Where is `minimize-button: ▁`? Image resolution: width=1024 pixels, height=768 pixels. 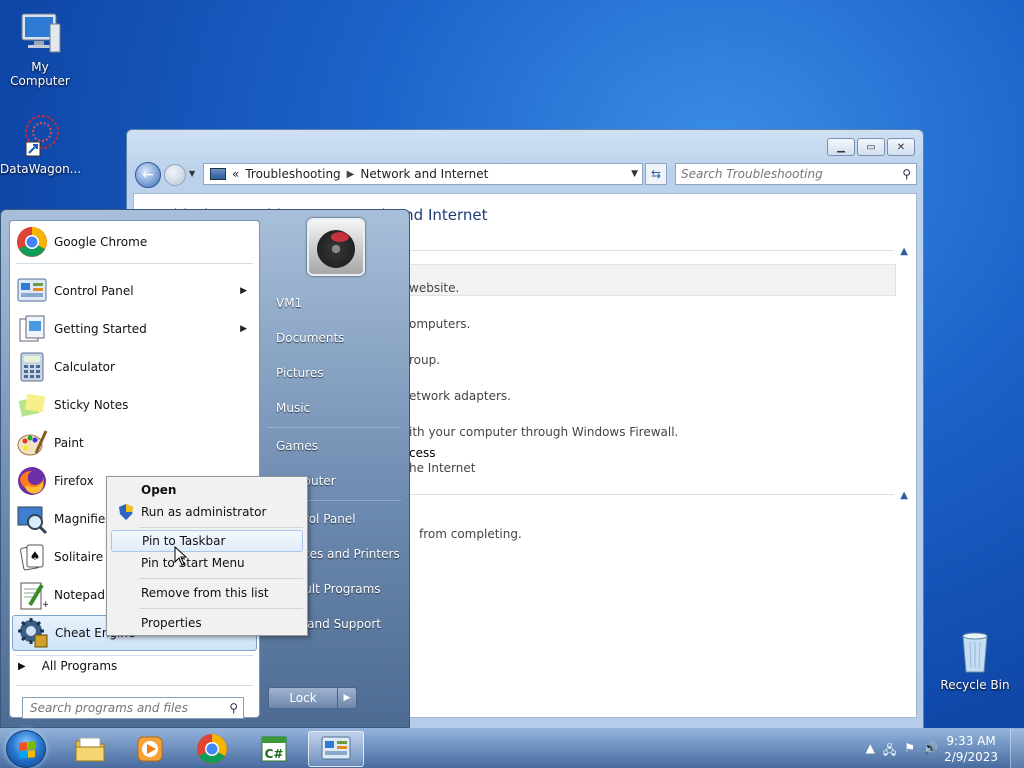 minimize-button: ▁ is located at coordinates (841, 147).